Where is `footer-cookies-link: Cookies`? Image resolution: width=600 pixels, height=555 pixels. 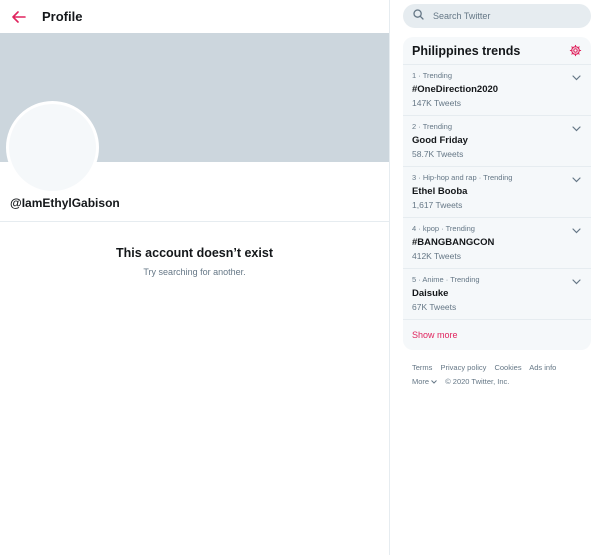 footer-cookies-link: Cookies is located at coordinates (507, 367).